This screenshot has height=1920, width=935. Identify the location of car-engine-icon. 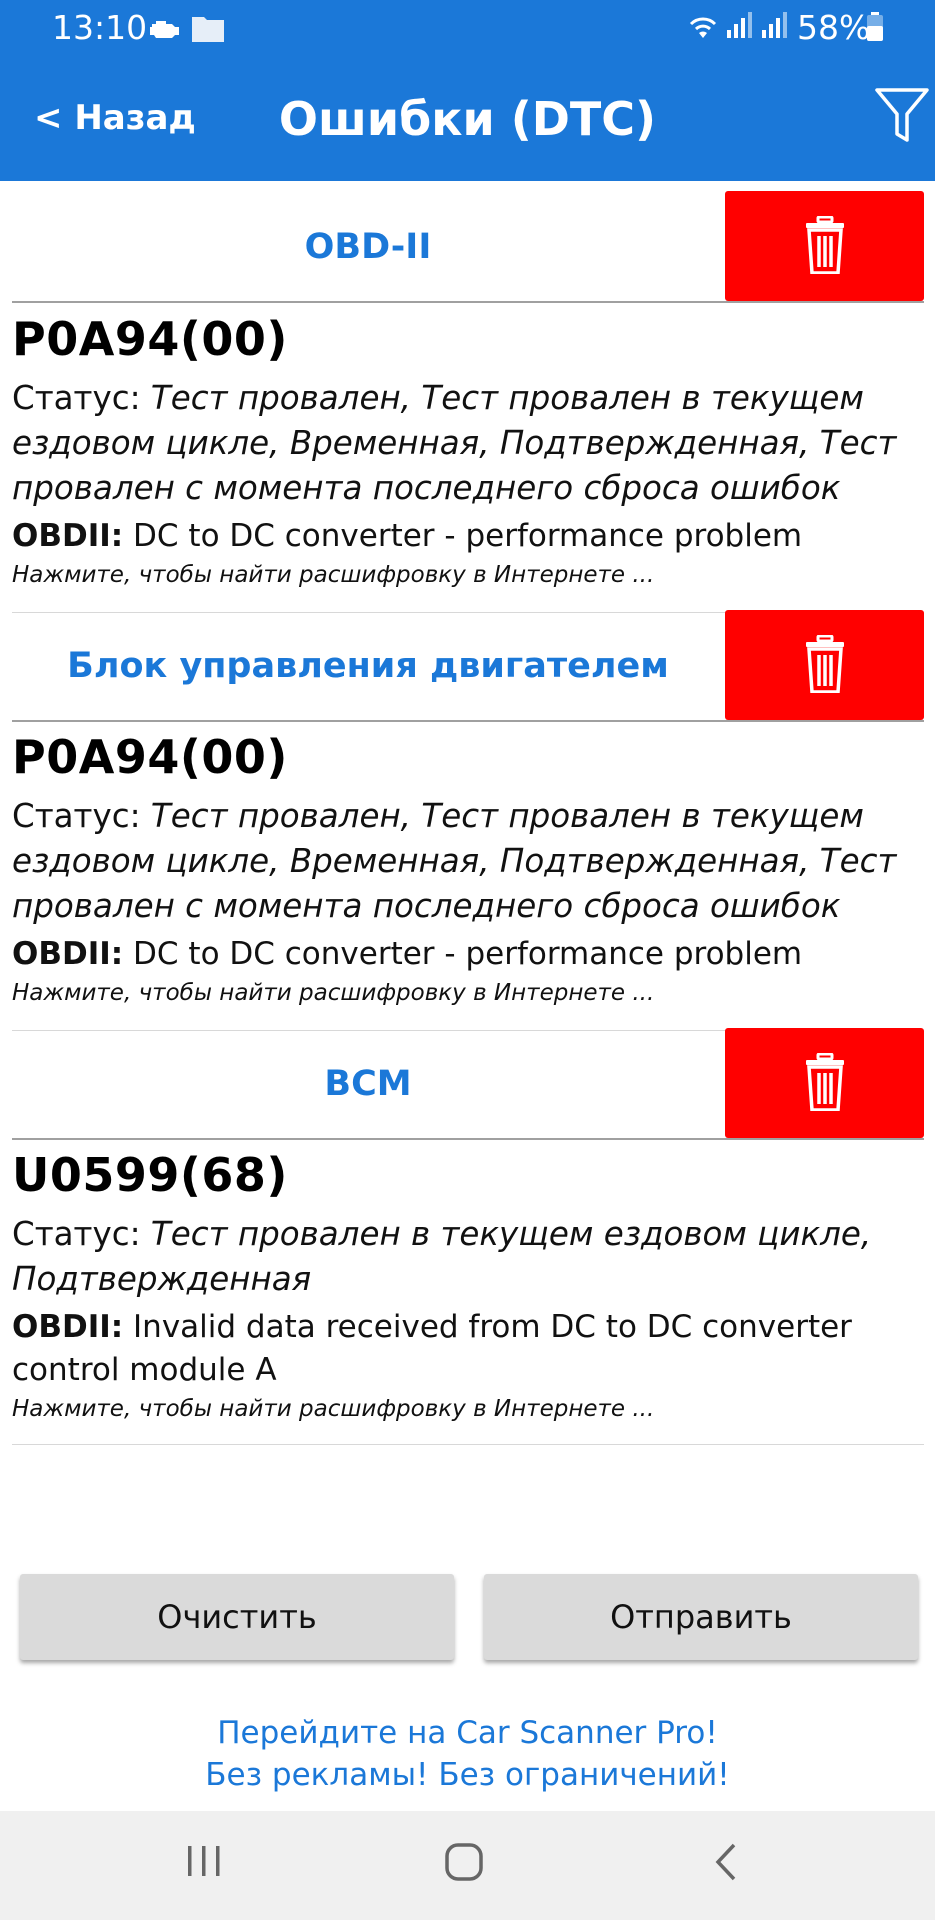
(165, 30).